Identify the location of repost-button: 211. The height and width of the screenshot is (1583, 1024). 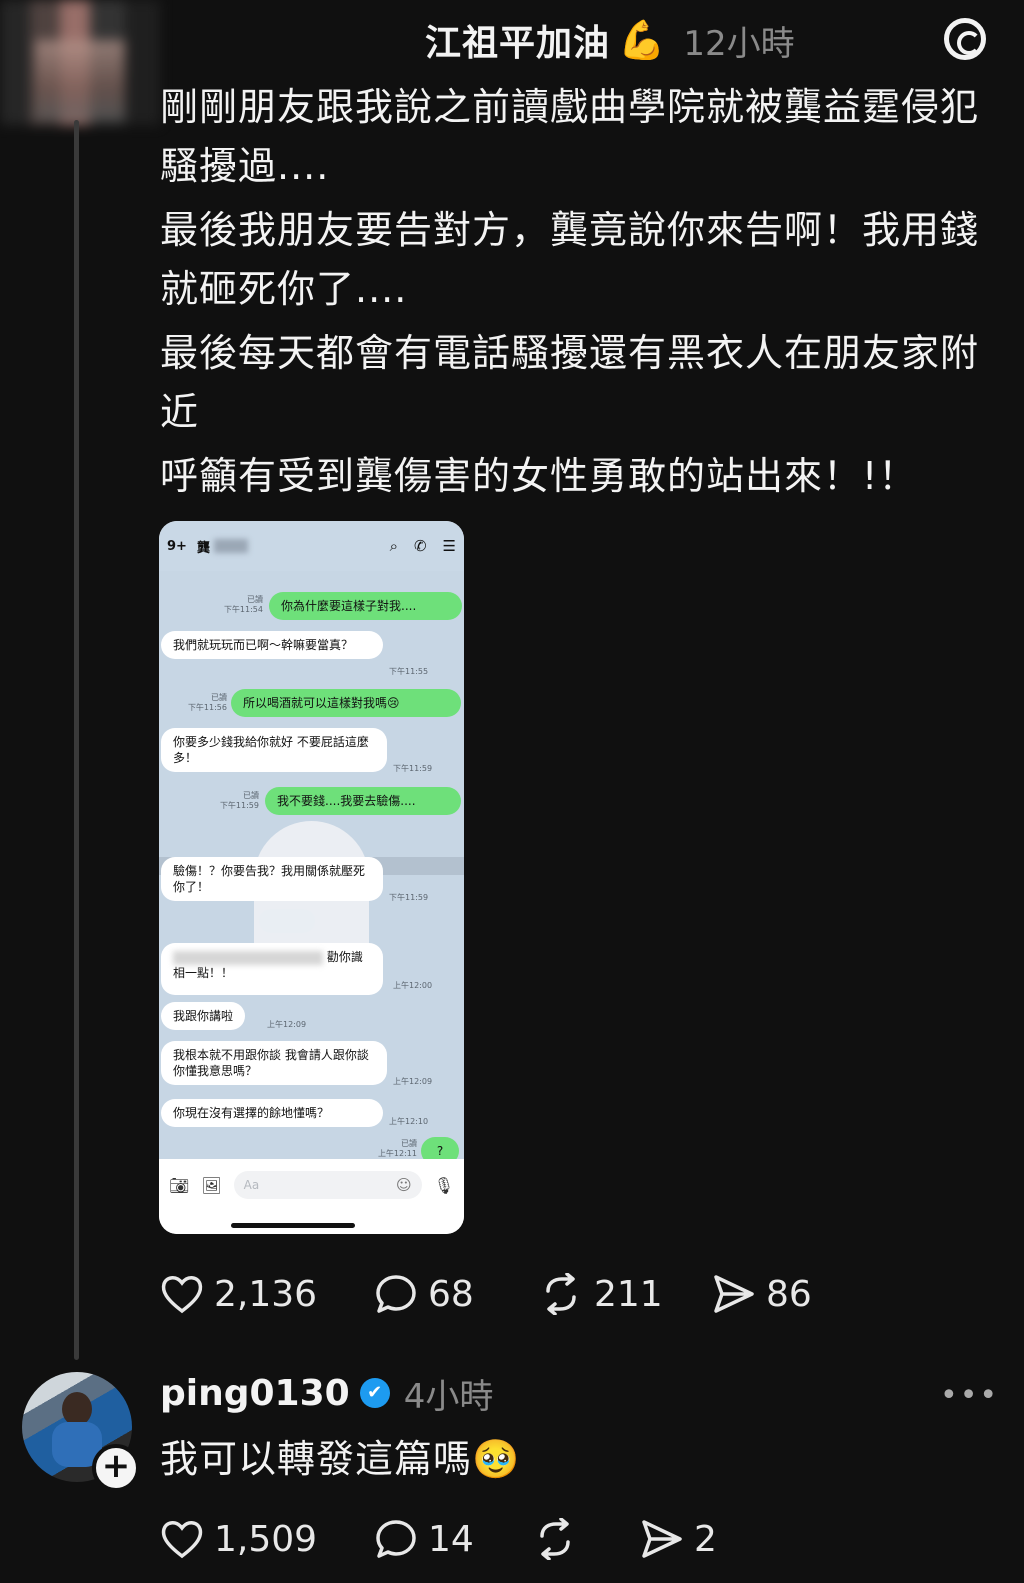
(600, 1294).